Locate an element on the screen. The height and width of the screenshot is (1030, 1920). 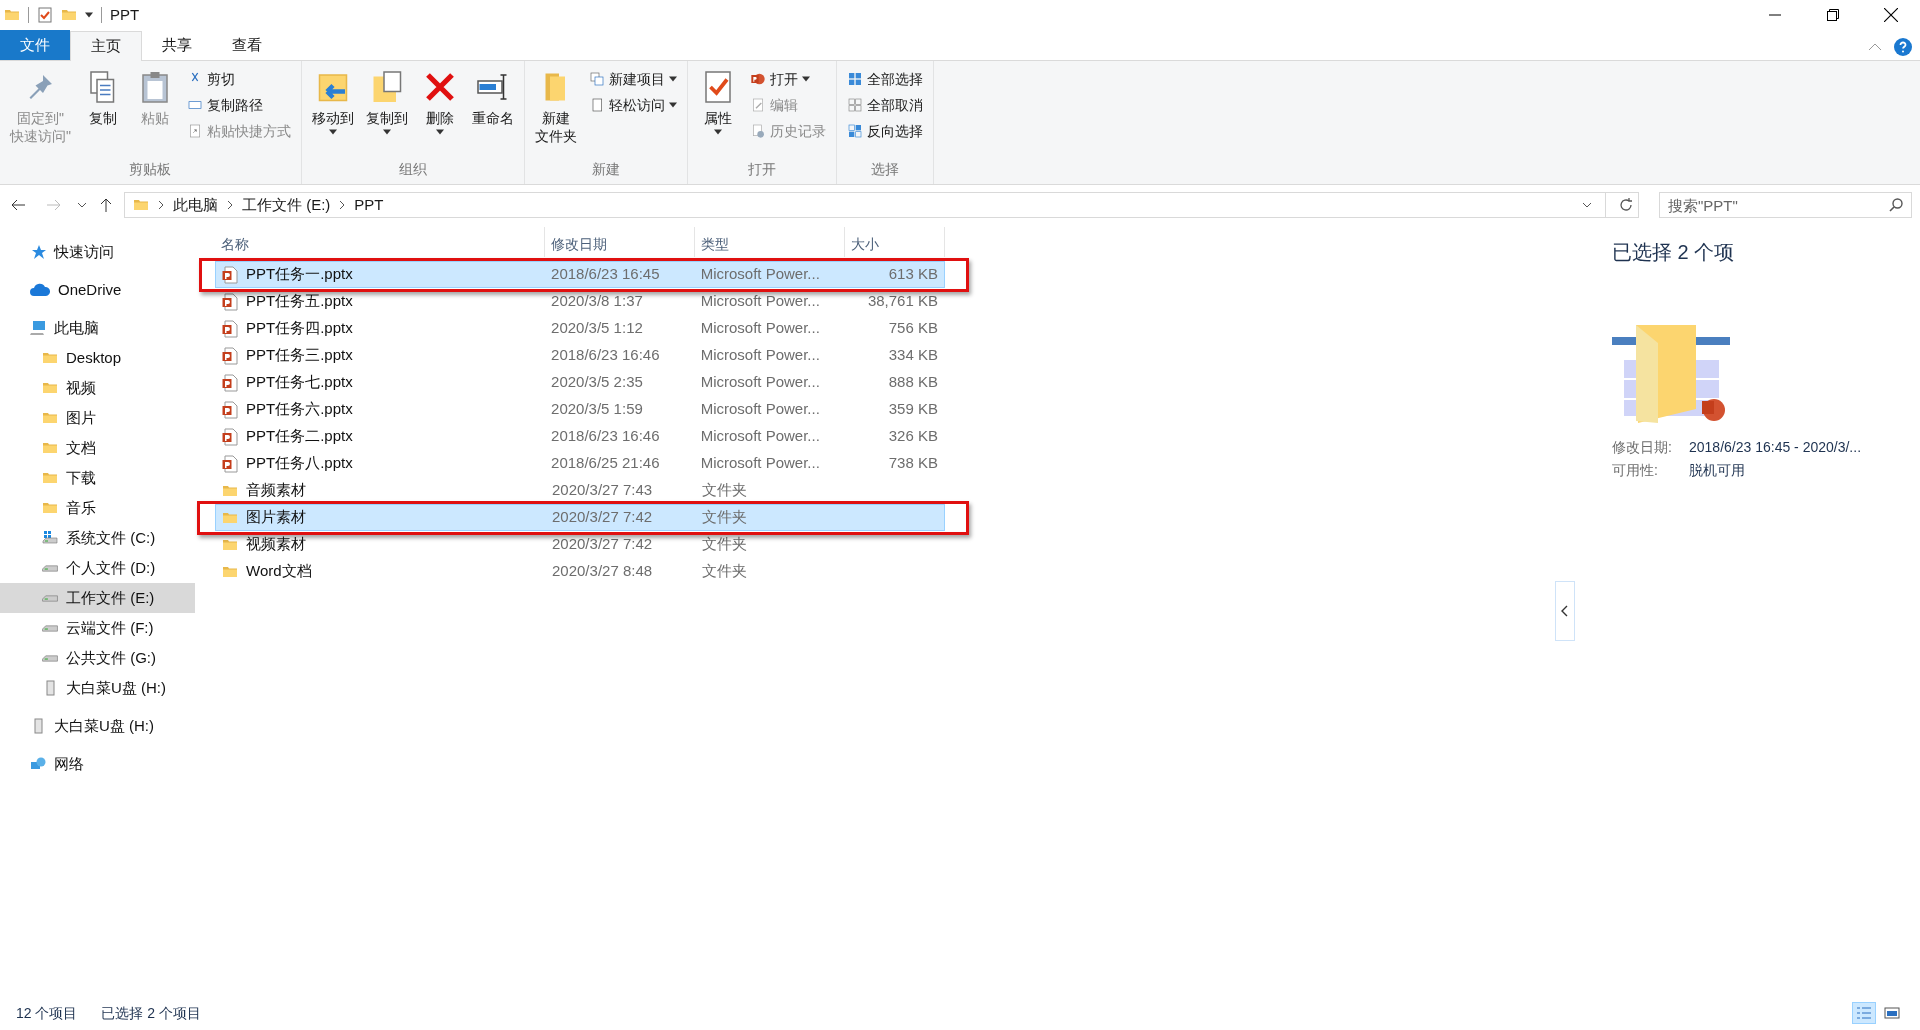
ribbon-button: 剪切 is located at coordinates (239, 79).